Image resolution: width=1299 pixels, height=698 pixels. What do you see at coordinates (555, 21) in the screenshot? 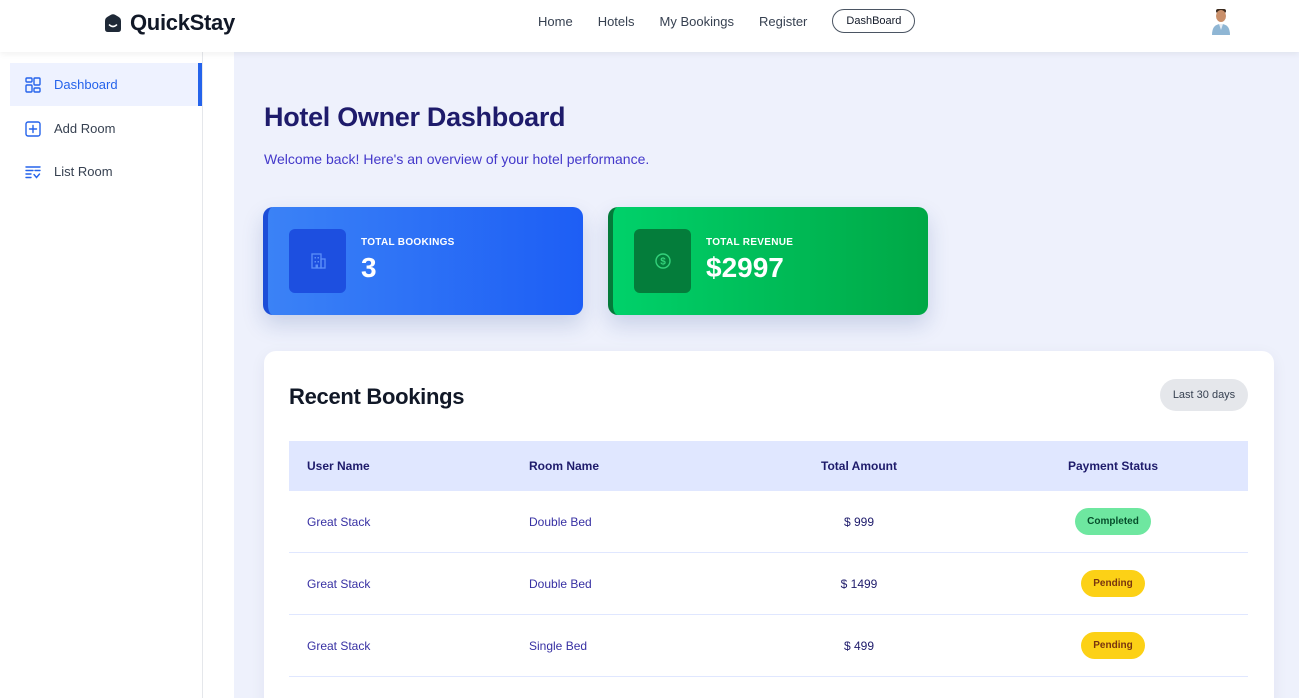
I see `nav-link-home: Home` at bounding box center [555, 21].